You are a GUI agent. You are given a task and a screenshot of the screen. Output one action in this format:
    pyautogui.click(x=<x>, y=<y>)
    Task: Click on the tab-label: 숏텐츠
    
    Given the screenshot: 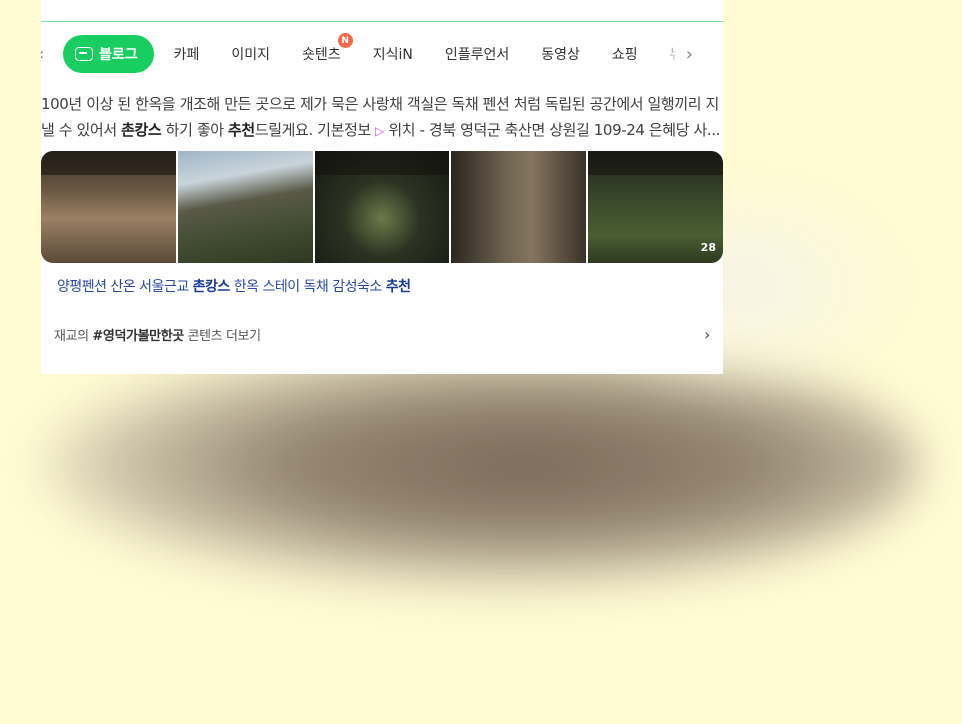 What is the action you would take?
    pyautogui.click(x=321, y=55)
    